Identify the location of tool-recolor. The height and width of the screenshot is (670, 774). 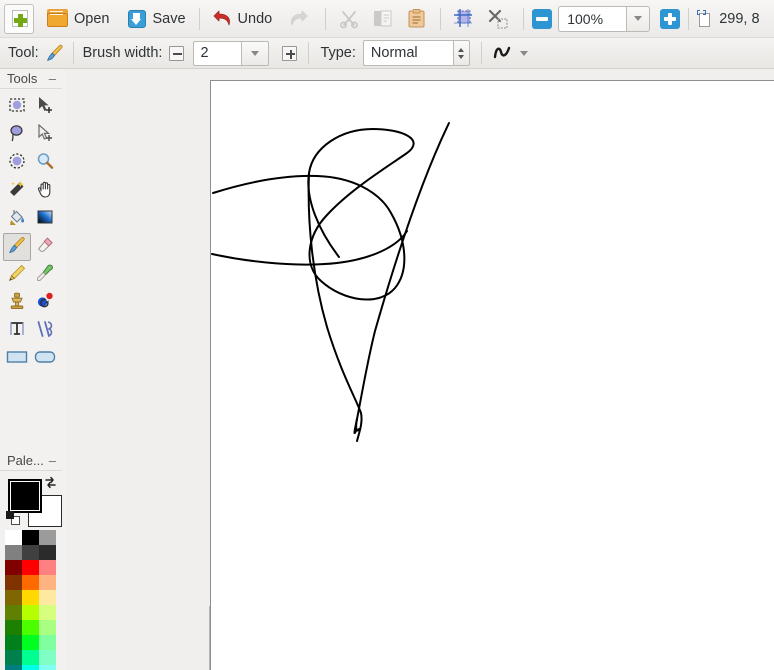
(45, 303).